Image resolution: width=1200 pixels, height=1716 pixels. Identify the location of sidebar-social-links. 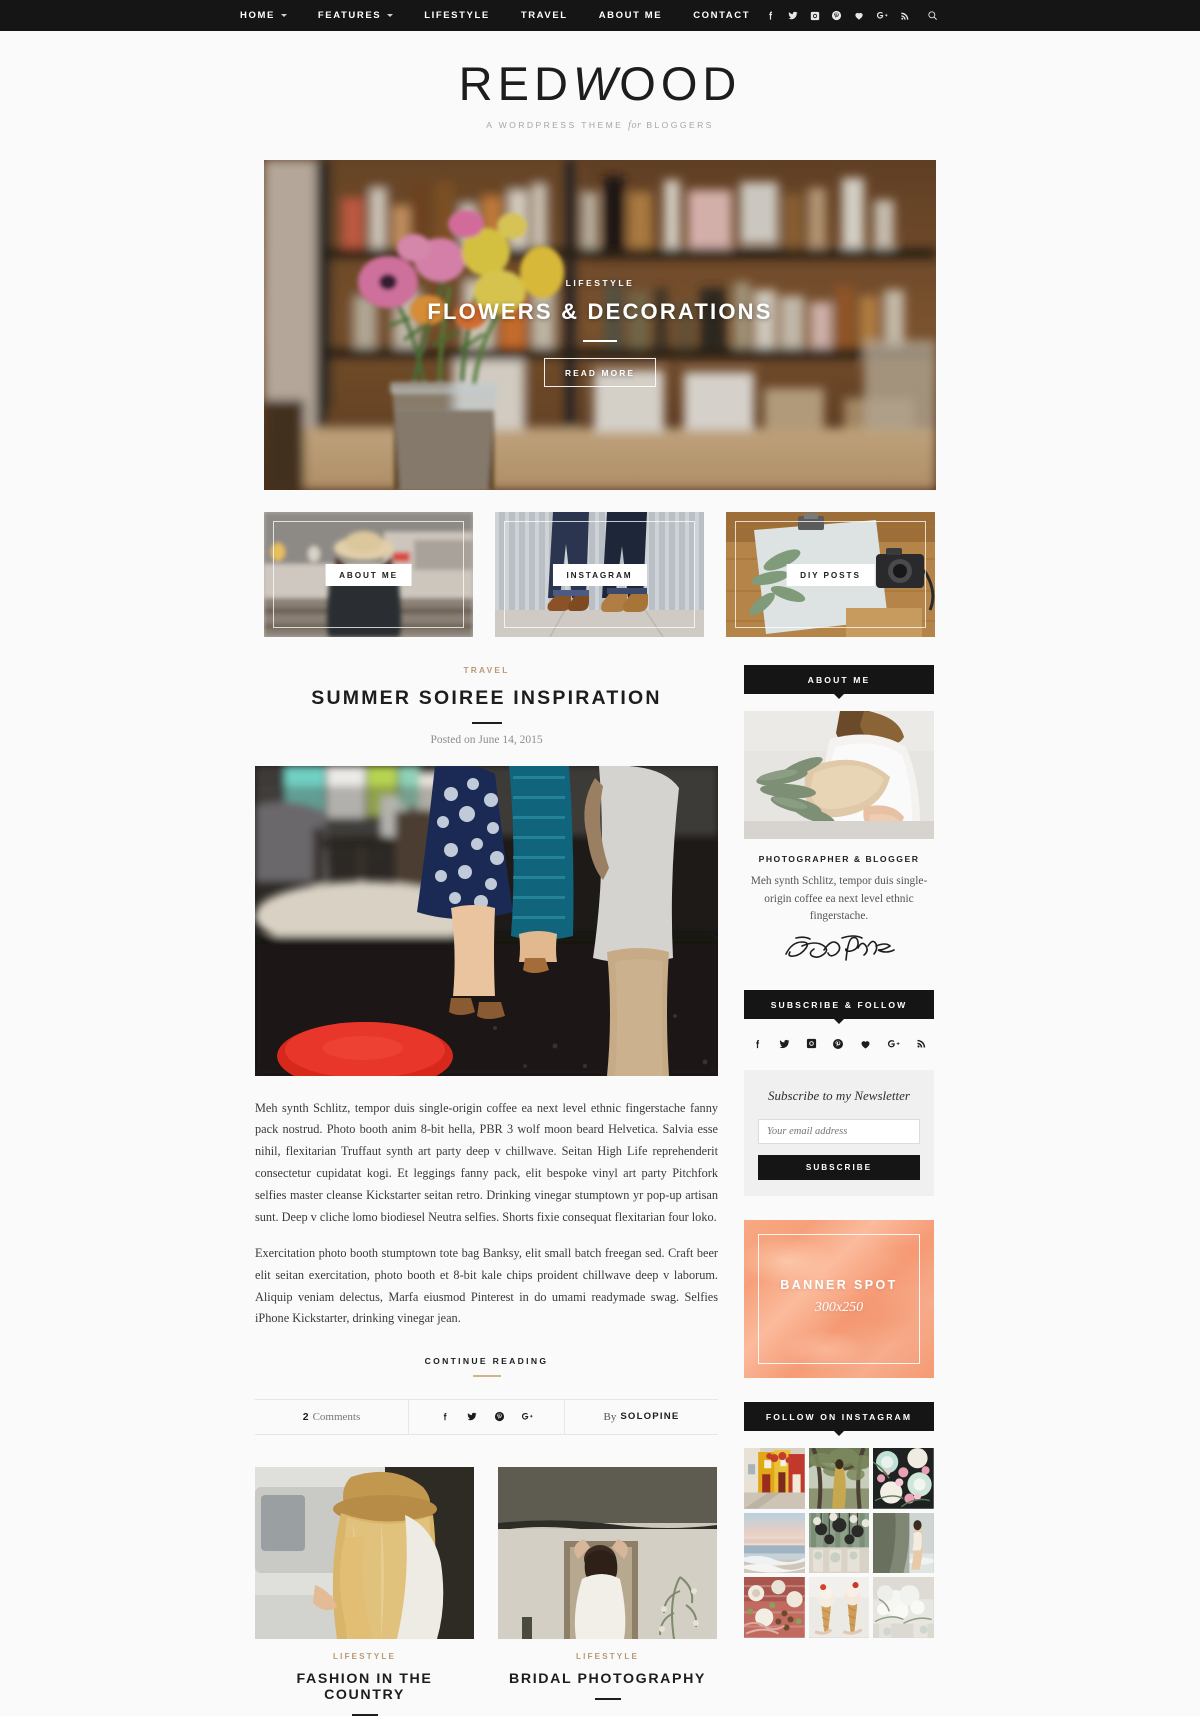
(839, 1044).